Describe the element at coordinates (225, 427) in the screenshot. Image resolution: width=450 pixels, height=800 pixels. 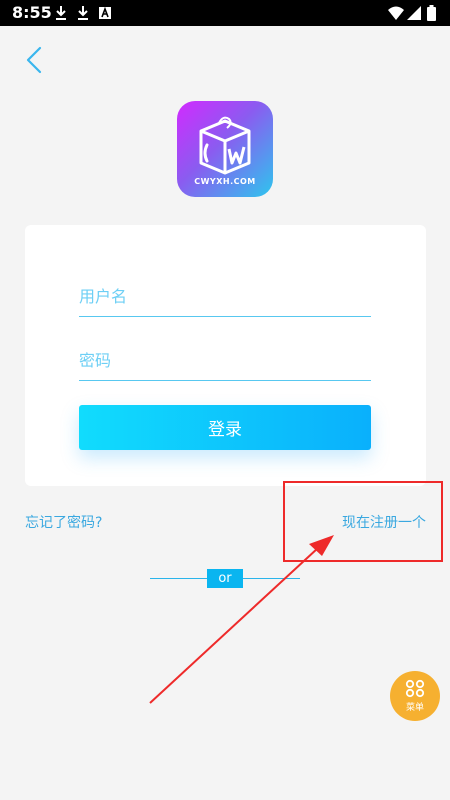
I see `login-button: 登录` at that location.